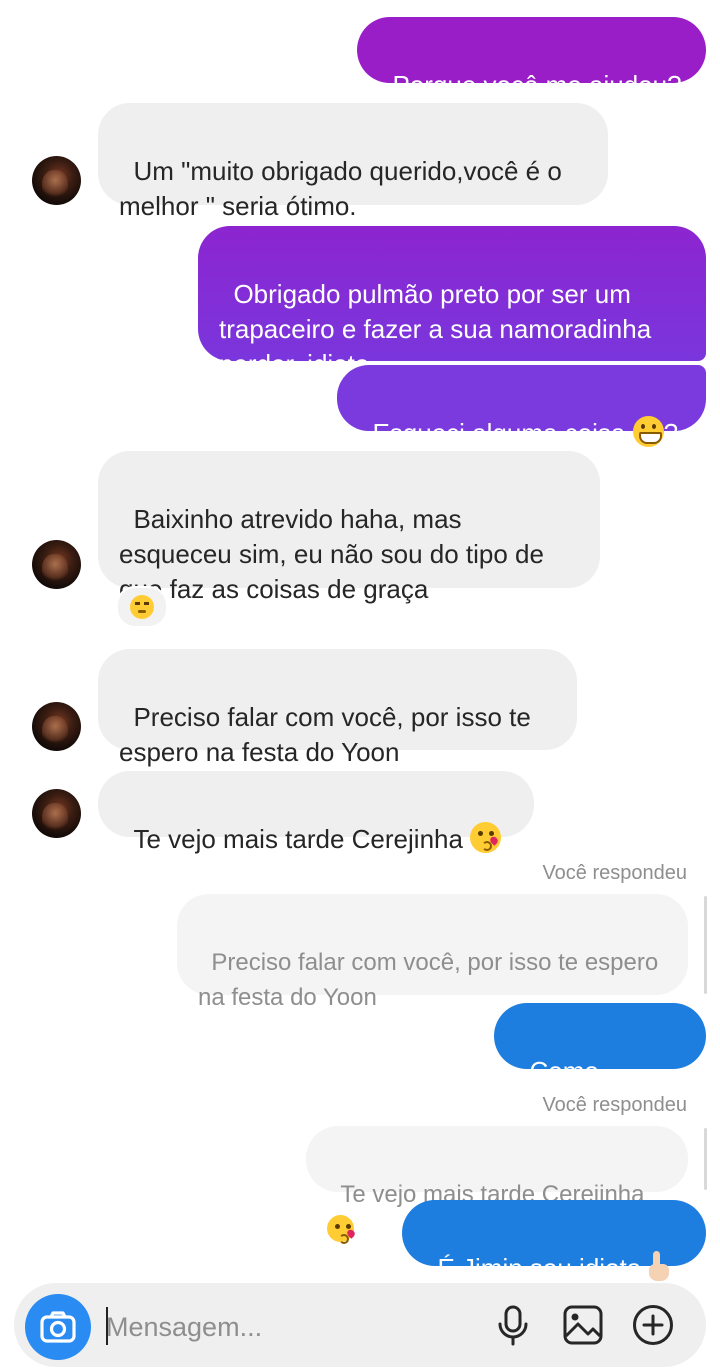 Image resolution: width=720 pixels, height=1369 pixels. I want to click on sent-message-bubble: Como assim?, so click(600, 1062).